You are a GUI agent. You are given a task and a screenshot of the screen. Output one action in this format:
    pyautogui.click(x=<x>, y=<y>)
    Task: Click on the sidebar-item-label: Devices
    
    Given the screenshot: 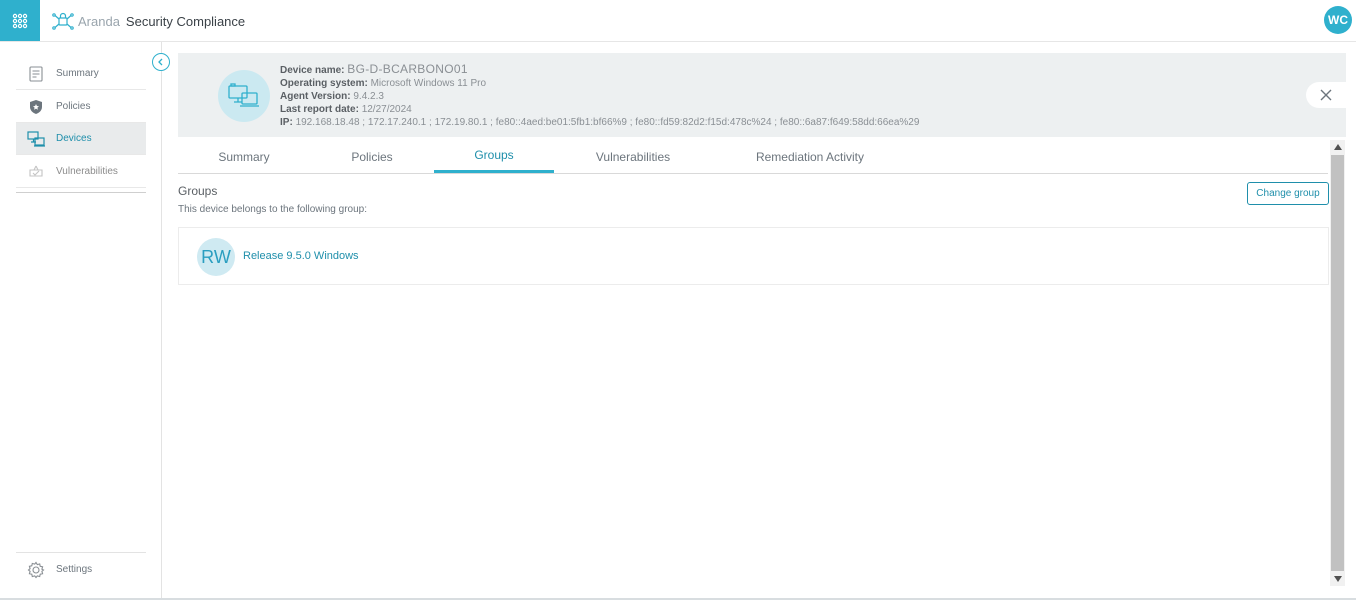 What is the action you would take?
    pyautogui.click(x=74, y=138)
    